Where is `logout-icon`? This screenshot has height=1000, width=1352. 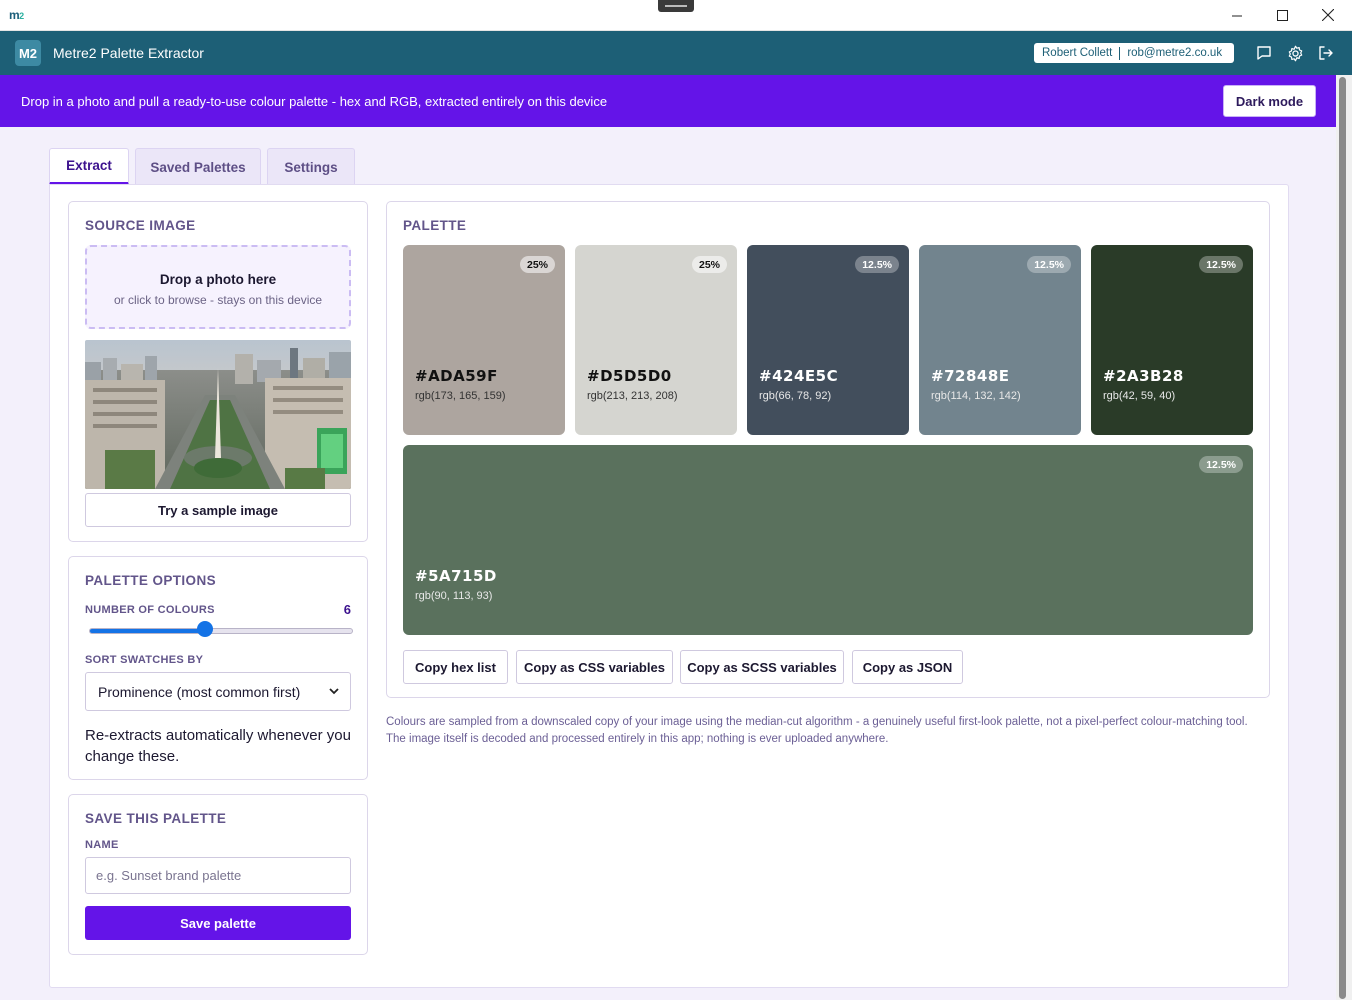 logout-icon is located at coordinates (1326, 53).